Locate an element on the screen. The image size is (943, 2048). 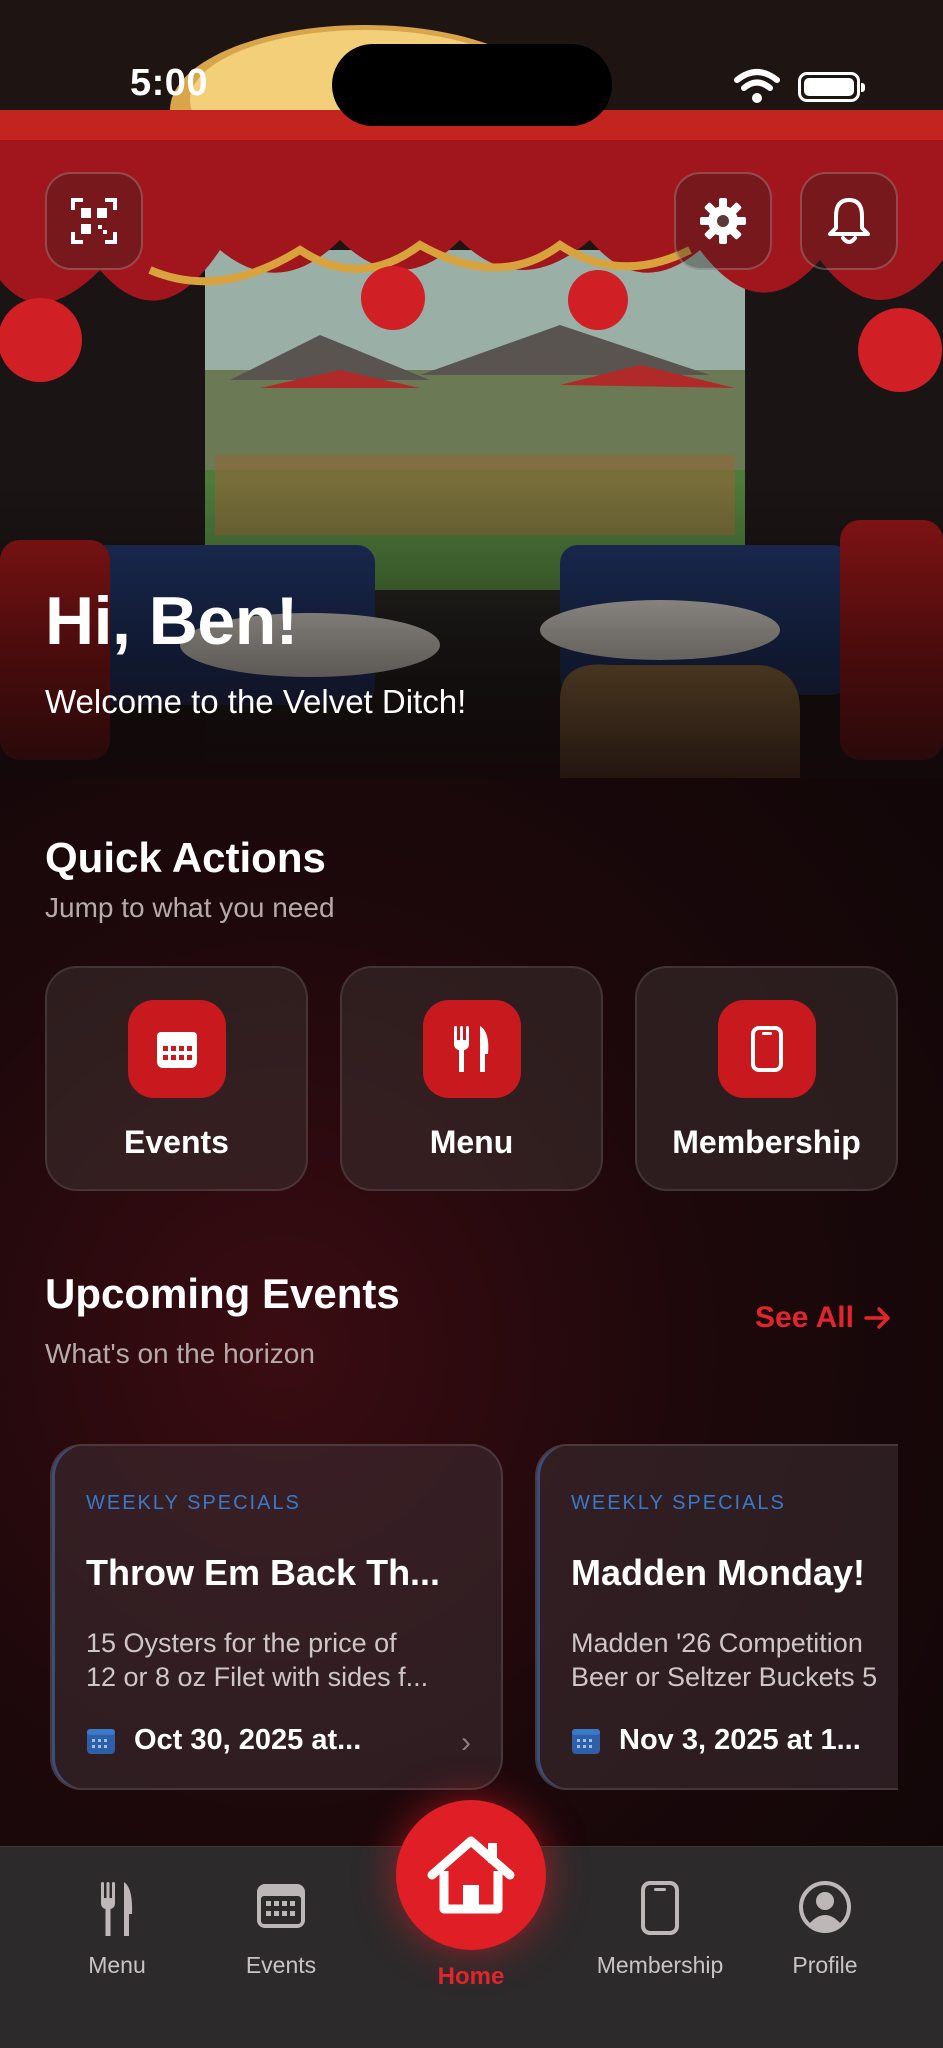
arrow-right-icon is located at coordinates (877, 1318).